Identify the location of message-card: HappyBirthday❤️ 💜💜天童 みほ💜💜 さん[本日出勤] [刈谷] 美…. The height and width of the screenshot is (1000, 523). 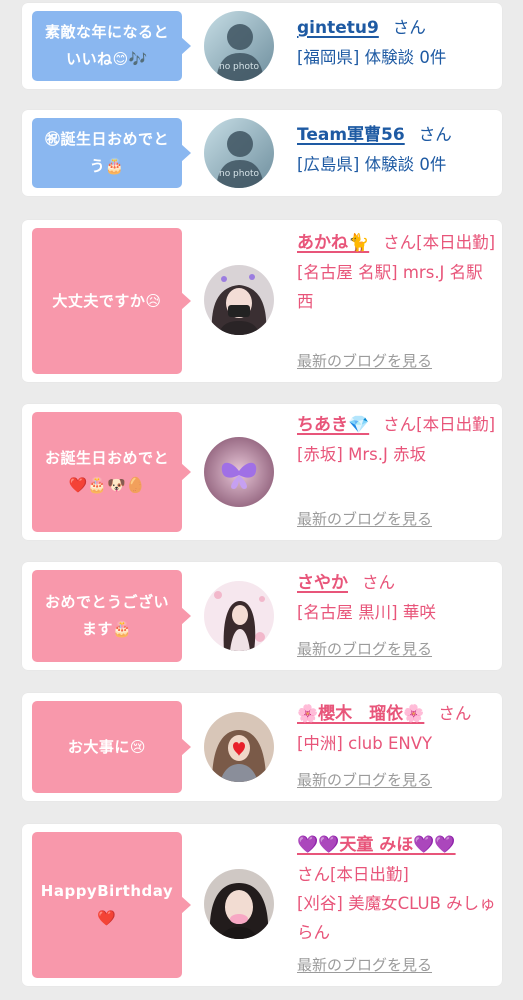
(262, 905).